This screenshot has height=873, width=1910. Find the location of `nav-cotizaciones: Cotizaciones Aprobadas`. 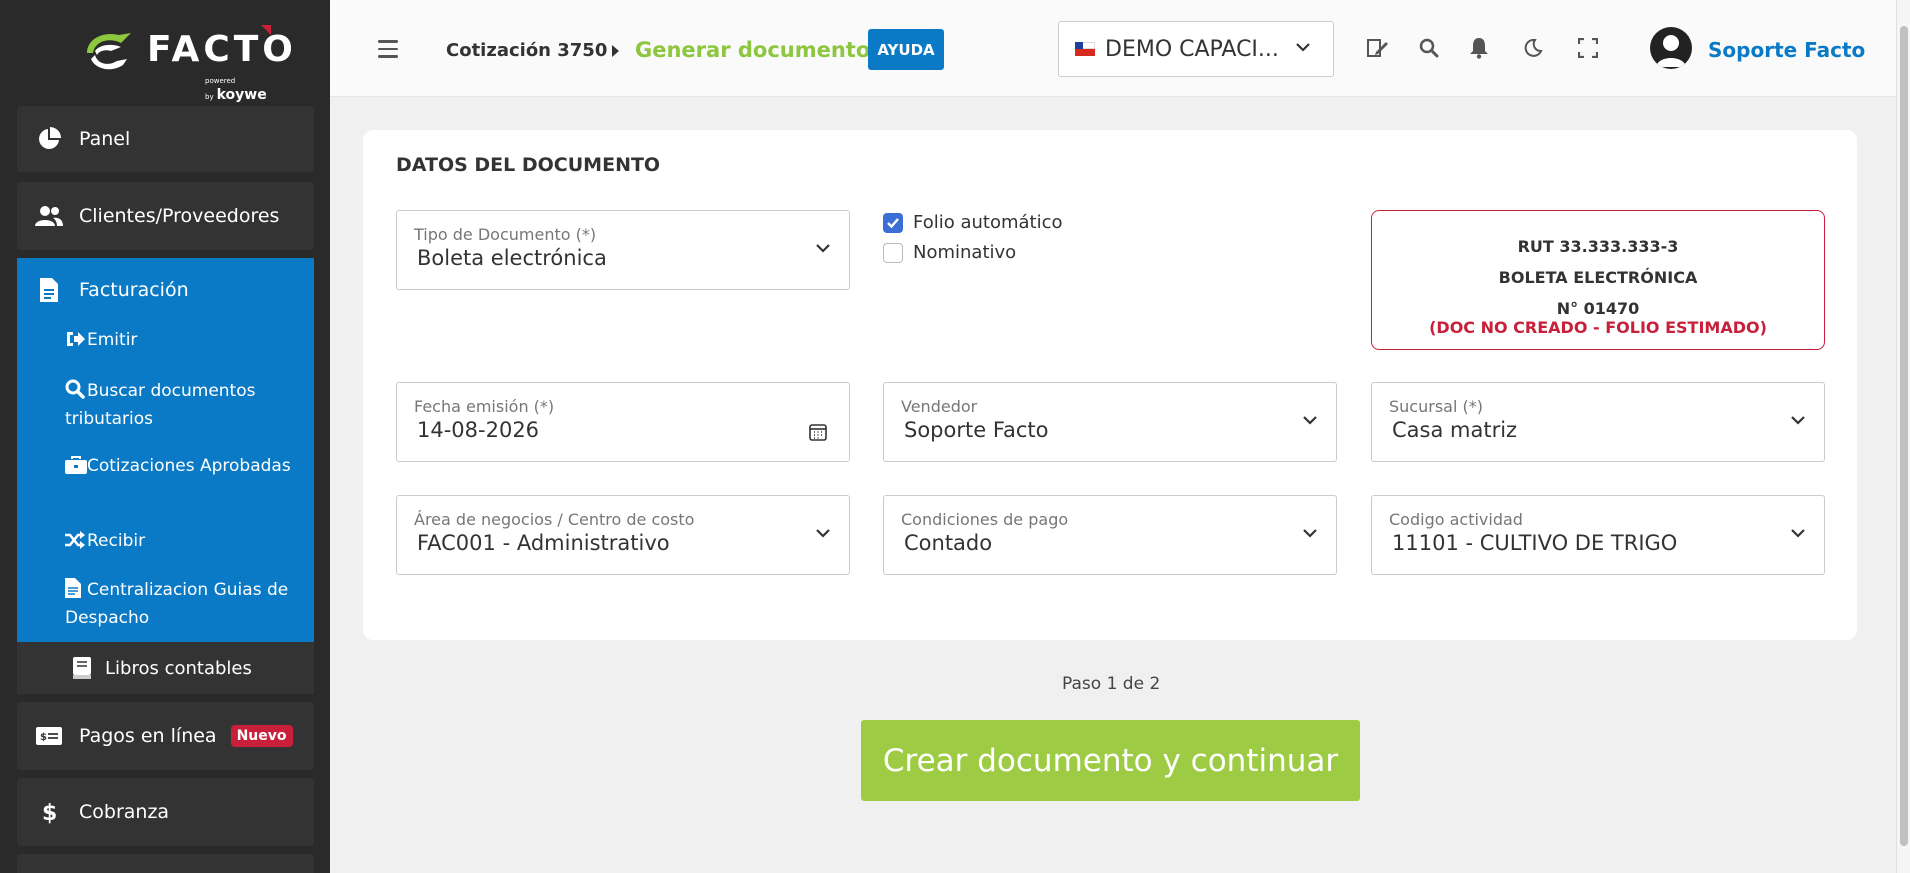

nav-cotizaciones: Cotizaciones Aprobadas is located at coordinates (185, 468).